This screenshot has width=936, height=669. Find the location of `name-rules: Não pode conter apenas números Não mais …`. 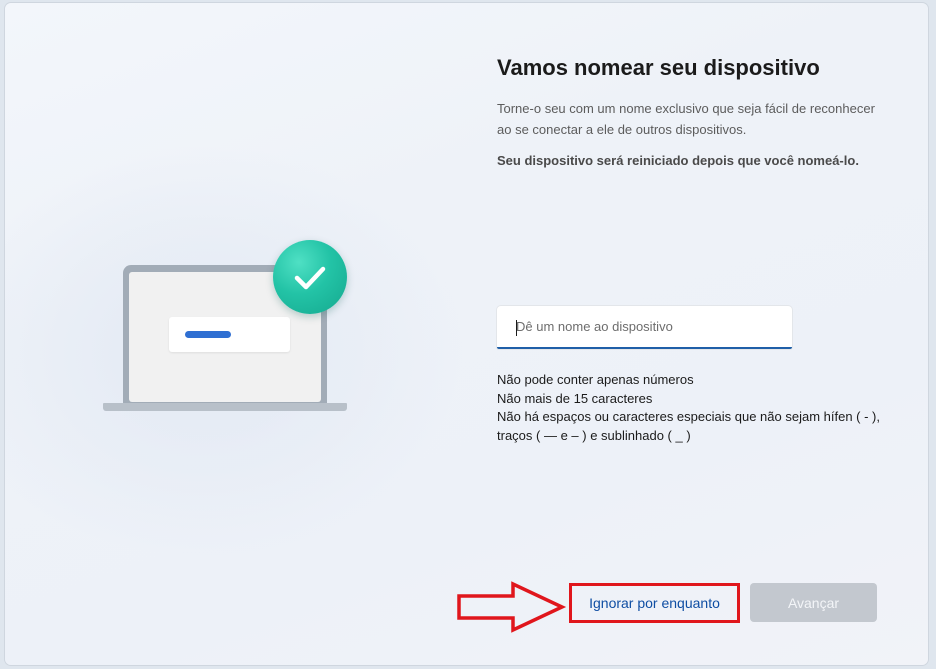

name-rules: Não pode conter apenas números Não mais … is located at coordinates (692, 408).